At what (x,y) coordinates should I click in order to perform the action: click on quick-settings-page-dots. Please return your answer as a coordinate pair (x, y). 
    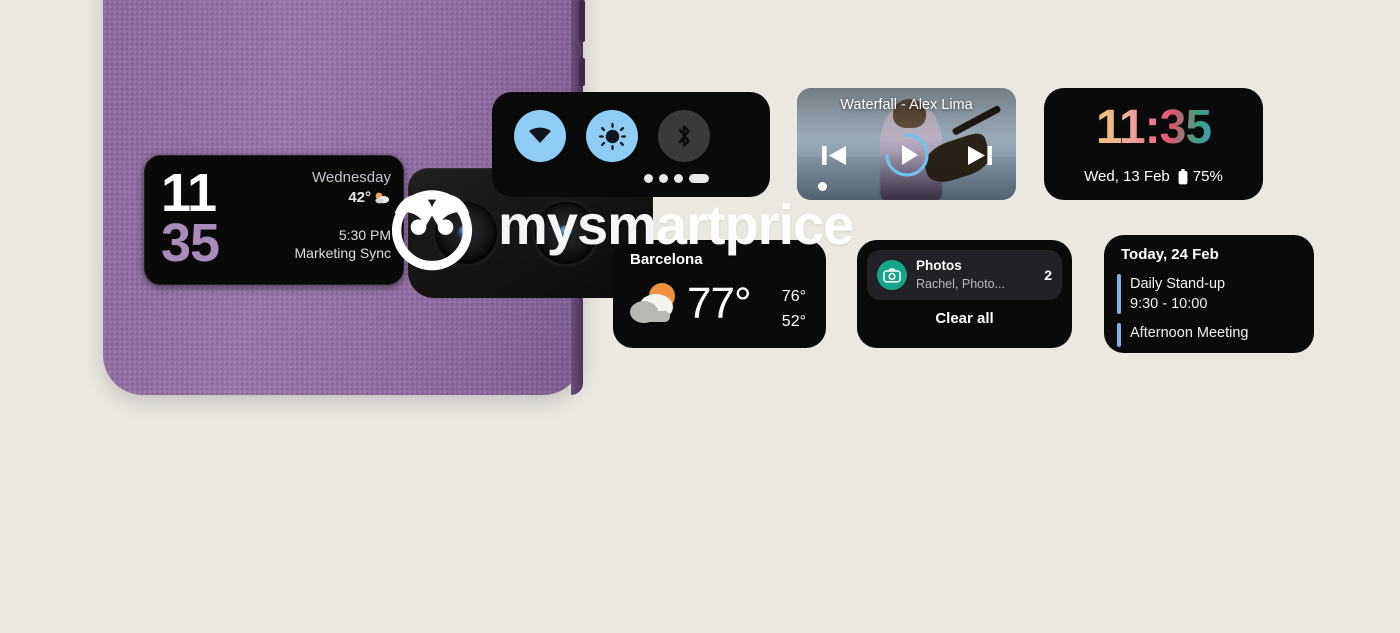
    Looking at the image, I should click on (676, 178).